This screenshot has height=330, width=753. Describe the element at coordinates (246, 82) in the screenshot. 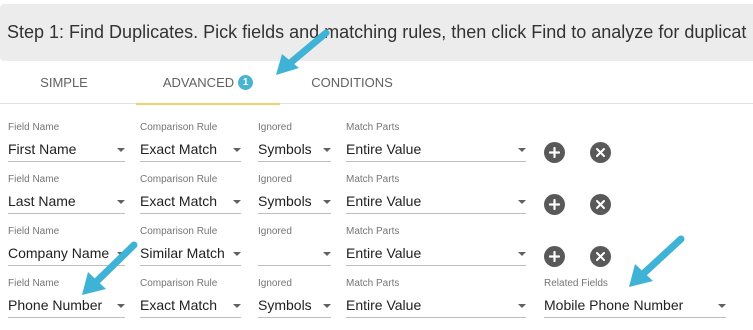

I see `tab-advanced-badge: 1` at that location.